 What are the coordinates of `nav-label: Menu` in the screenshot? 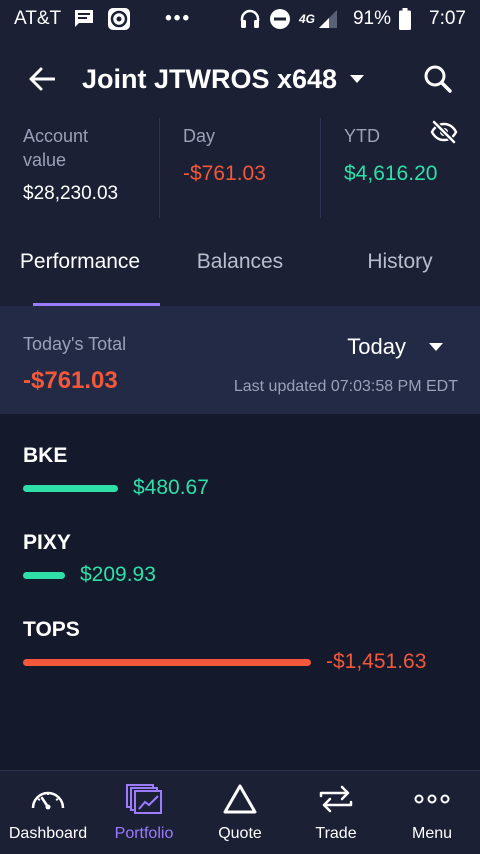 It's located at (432, 833).